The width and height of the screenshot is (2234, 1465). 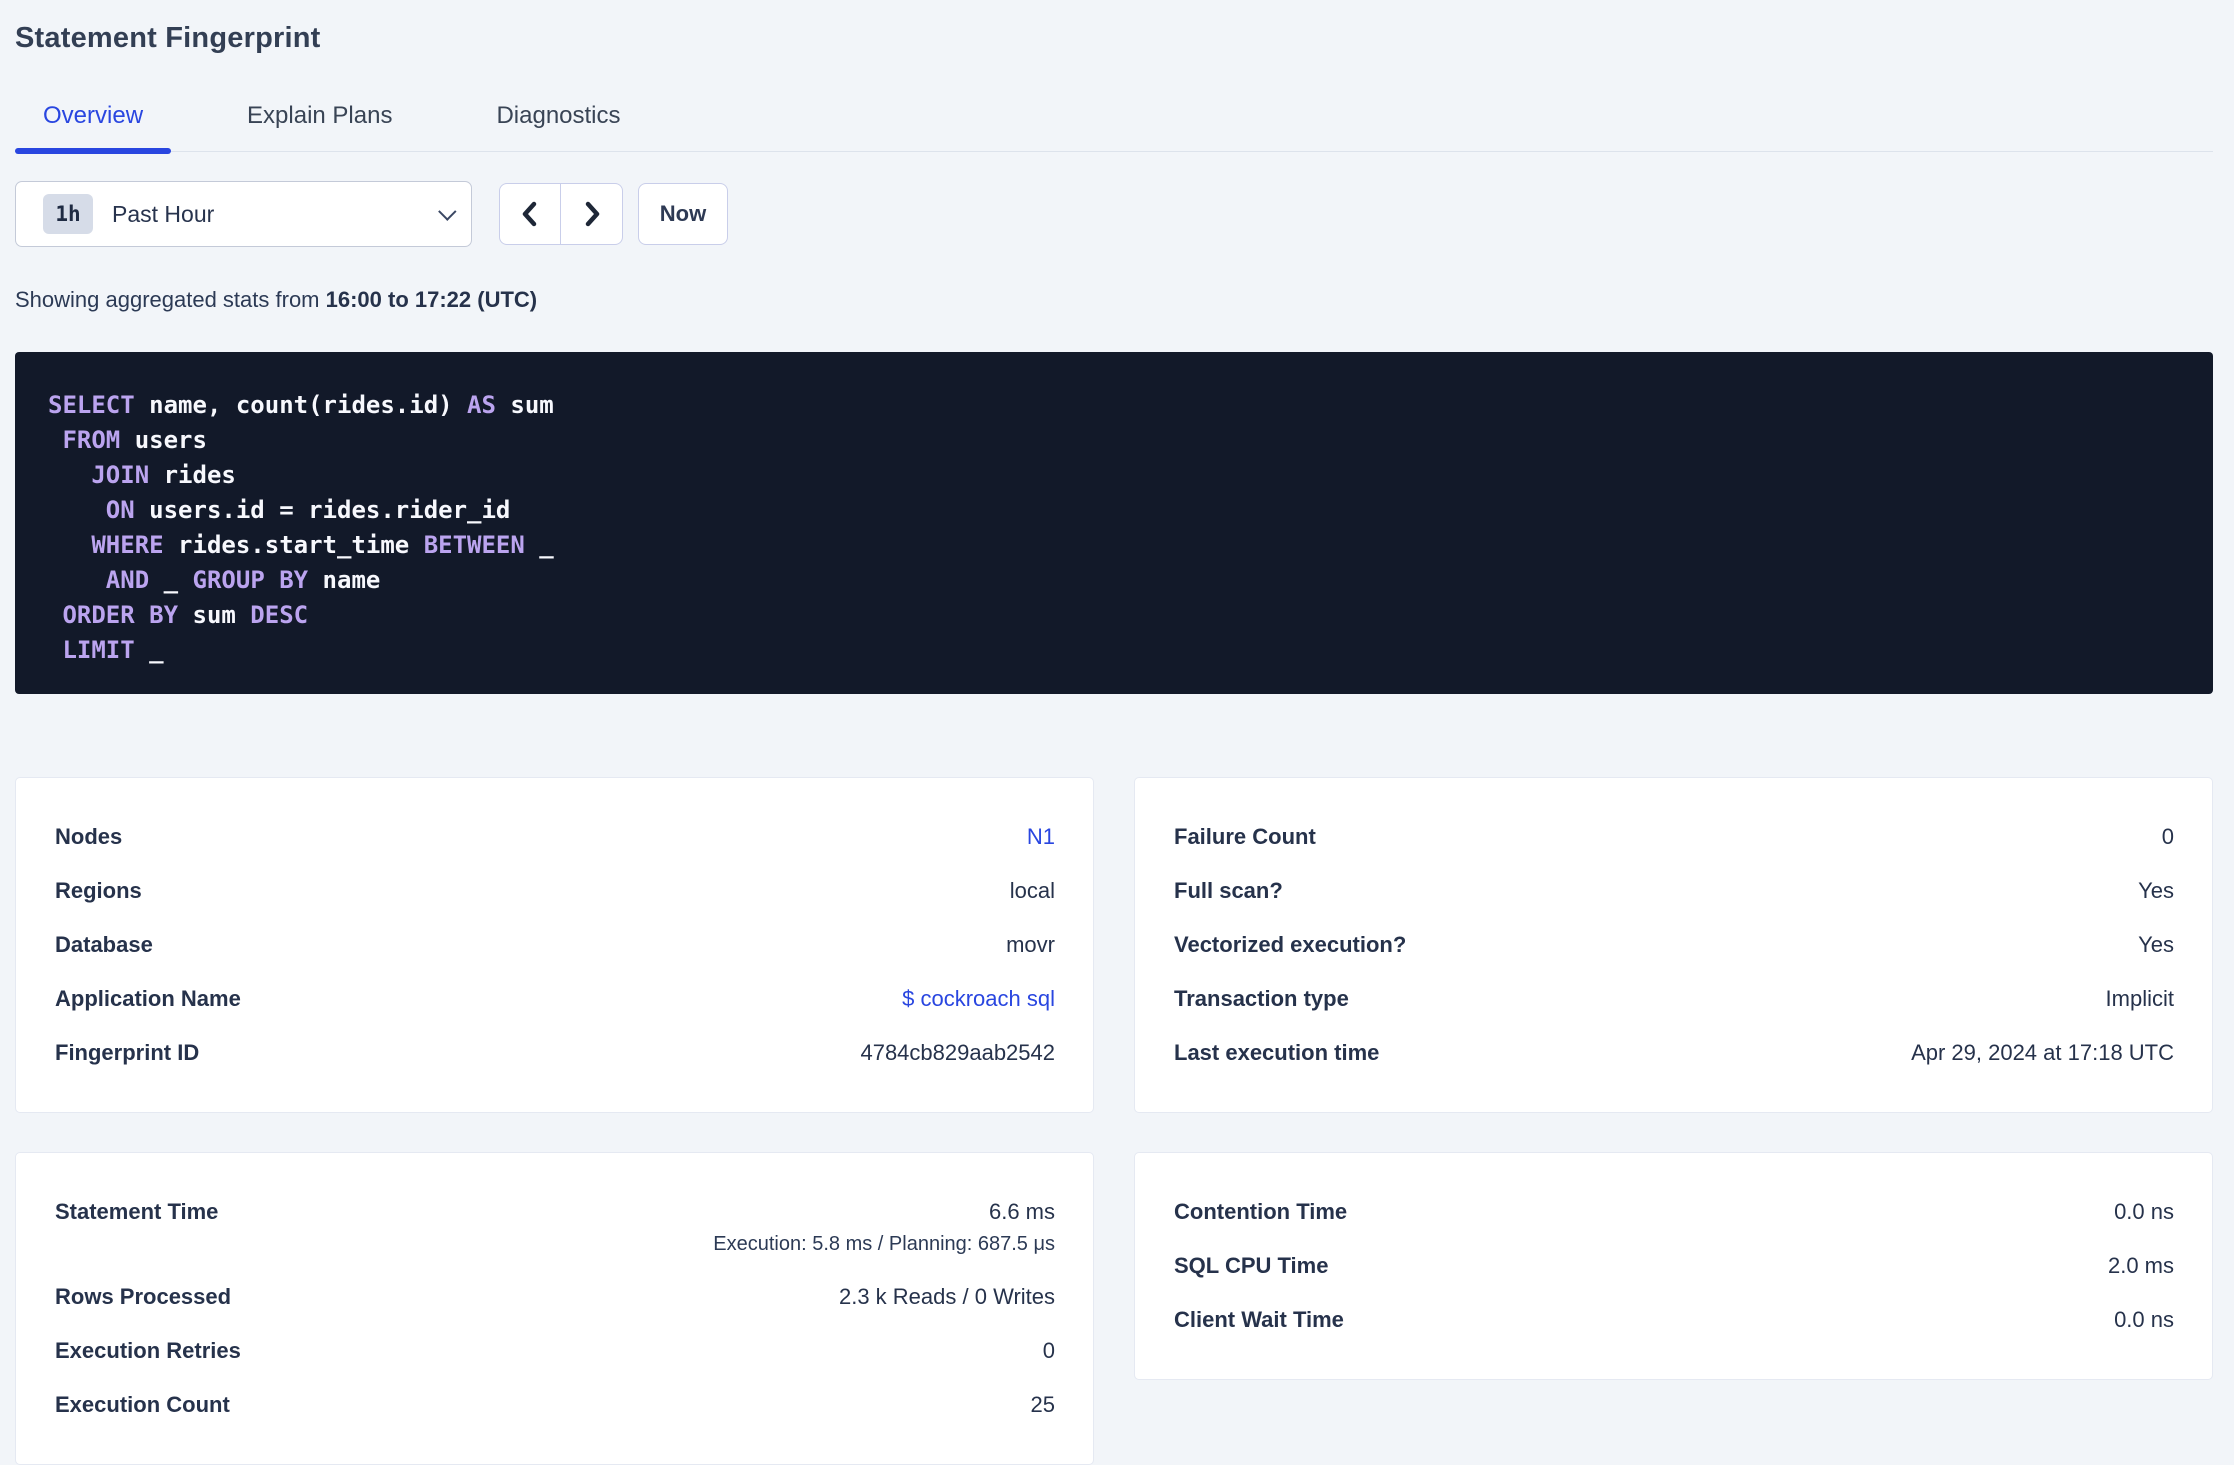 What do you see at coordinates (99, 580) in the screenshot?
I see `sql-keyword: AND` at bounding box center [99, 580].